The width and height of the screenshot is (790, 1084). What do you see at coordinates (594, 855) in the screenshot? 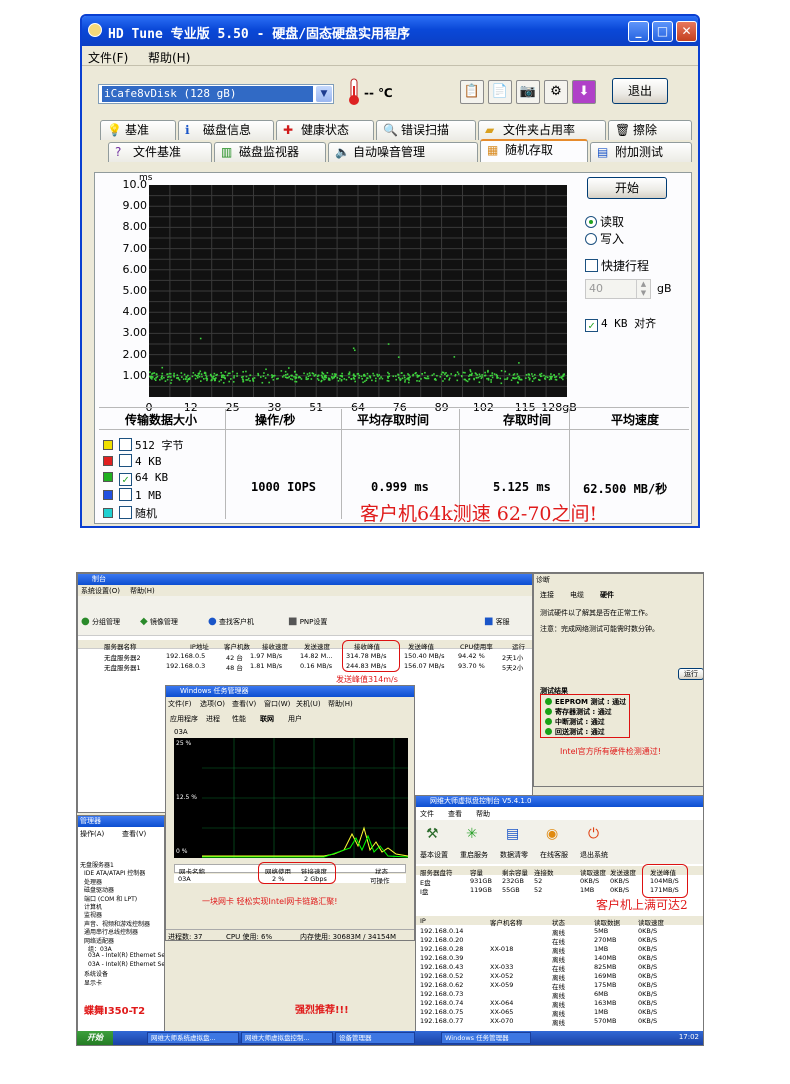
I see `exit-system-button: 退出系统` at bounding box center [594, 855].